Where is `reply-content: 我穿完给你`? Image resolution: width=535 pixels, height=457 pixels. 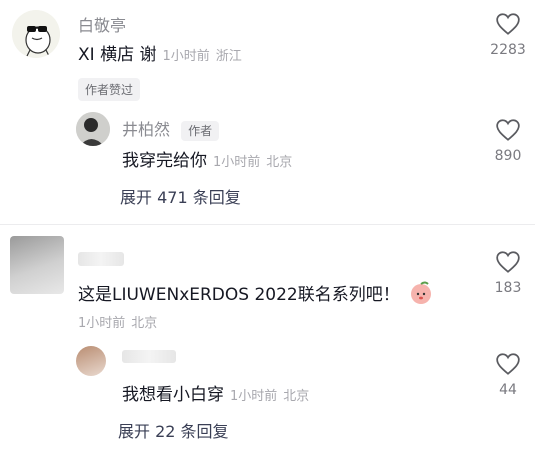
reply-content: 我穿完给你 is located at coordinates (164, 161).